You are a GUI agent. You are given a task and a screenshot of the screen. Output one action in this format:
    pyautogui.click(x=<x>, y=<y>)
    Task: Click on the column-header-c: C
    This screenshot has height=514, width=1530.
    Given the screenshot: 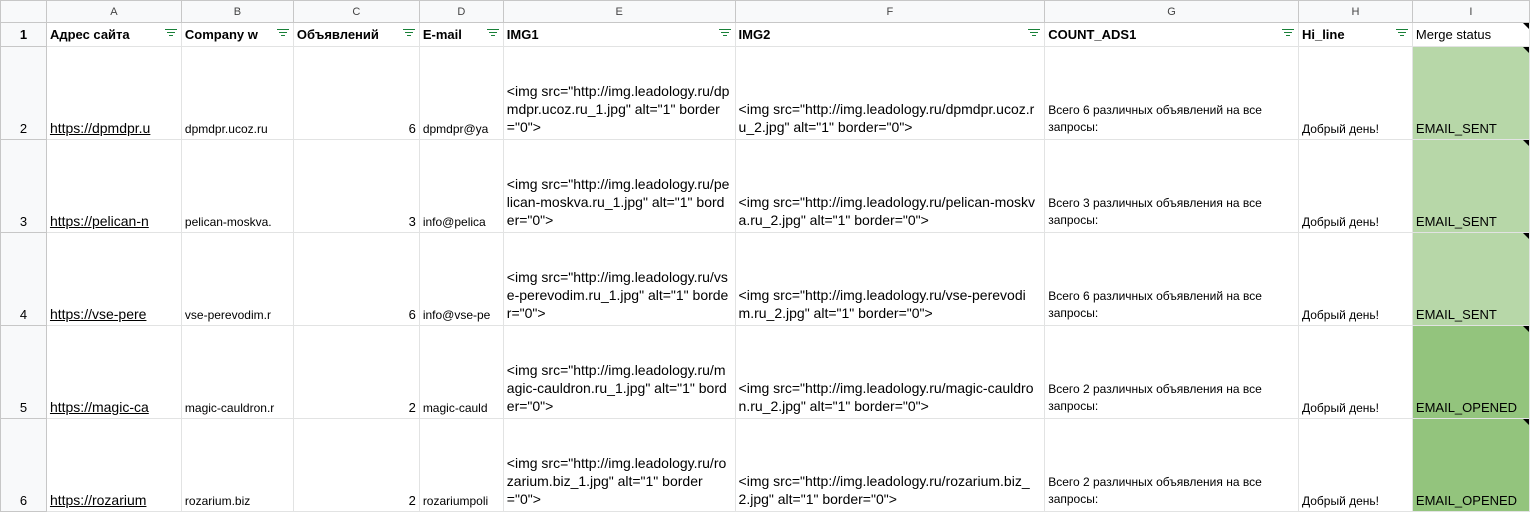 What is the action you would take?
    pyautogui.click(x=356, y=11)
    